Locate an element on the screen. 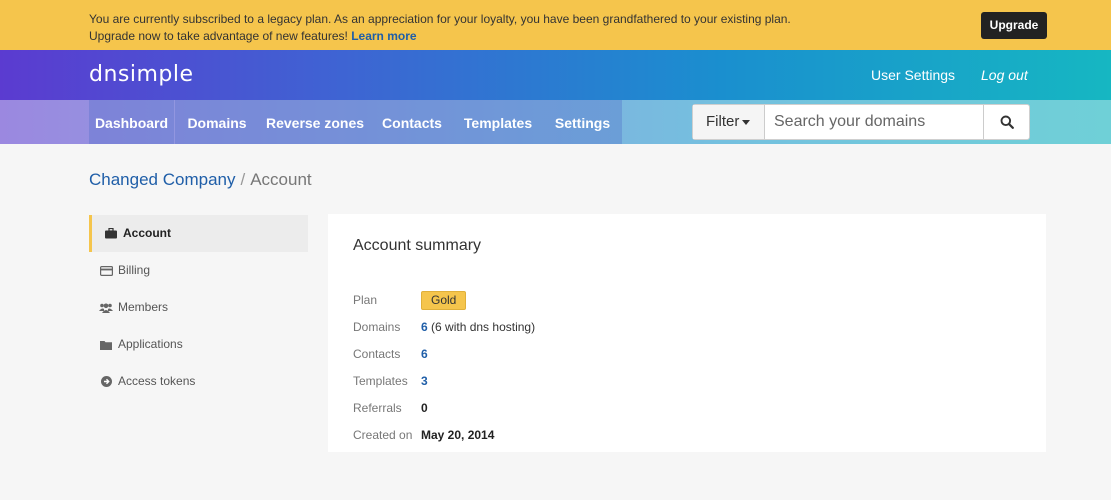 The height and width of the screenshot is (500, 1111). search-button is located at coordinates (1006, 122).